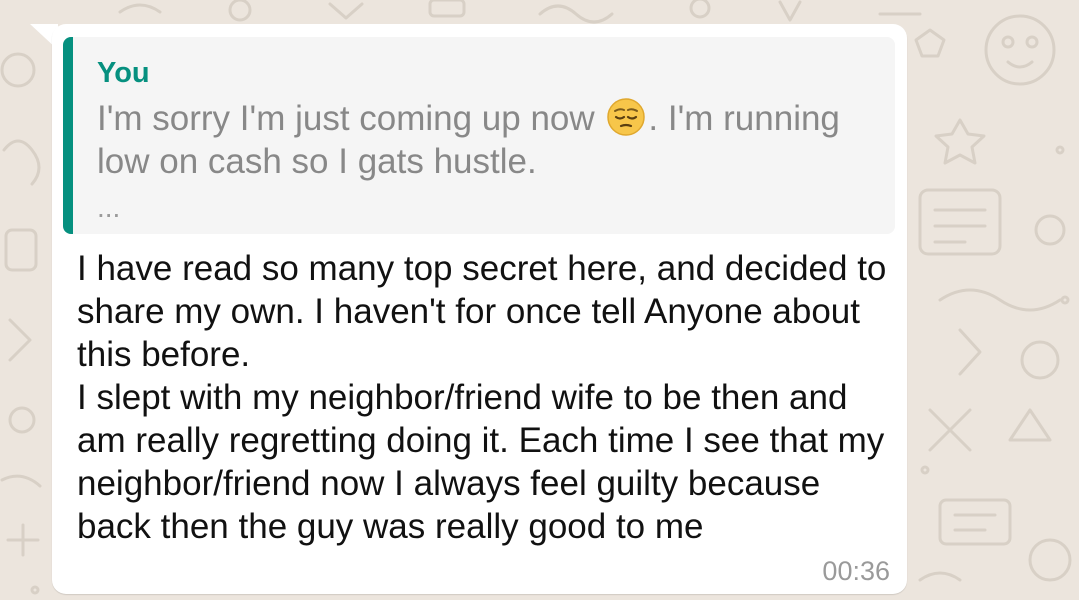  What do you see at coordinates (351, 118) in the screenshot?
I see `quote-text-part-1: I'm sorry I'm just coming up now` at bounding box center [351, 118].